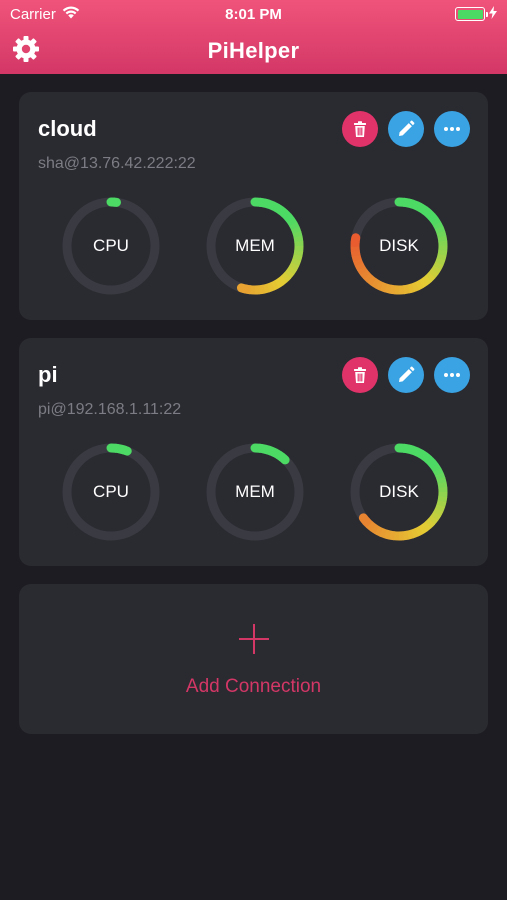  Describe the element at coordinates (110, 409) in the screenshot. I see `connection-host: pi@192.168.1.11:22` at that location.